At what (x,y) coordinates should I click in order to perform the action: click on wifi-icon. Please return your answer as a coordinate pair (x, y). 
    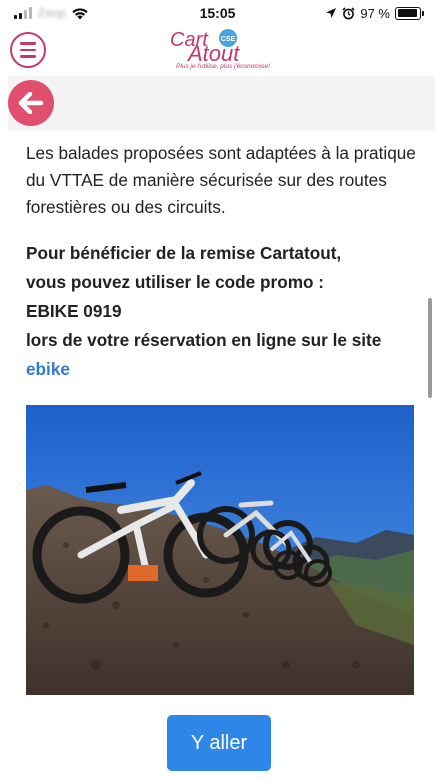
    Looking at the image, I should click on (80, 14).